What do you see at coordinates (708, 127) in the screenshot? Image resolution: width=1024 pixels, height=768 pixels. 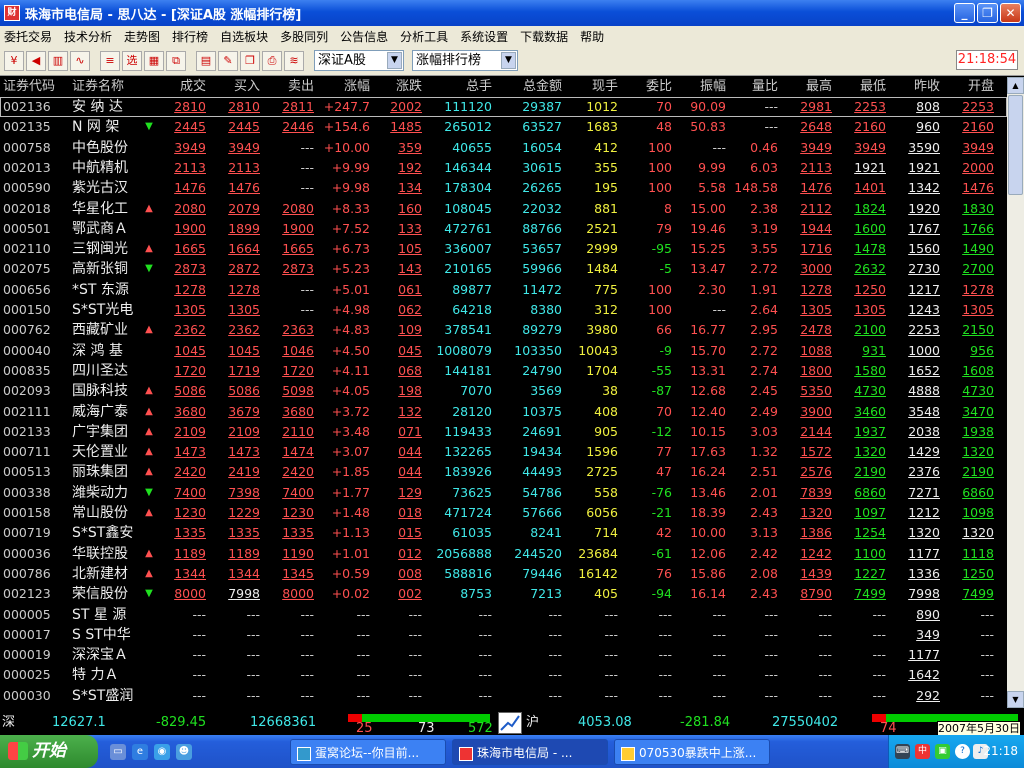 I see `cell-振幅: 50.83` at bounding box center [708, 127].